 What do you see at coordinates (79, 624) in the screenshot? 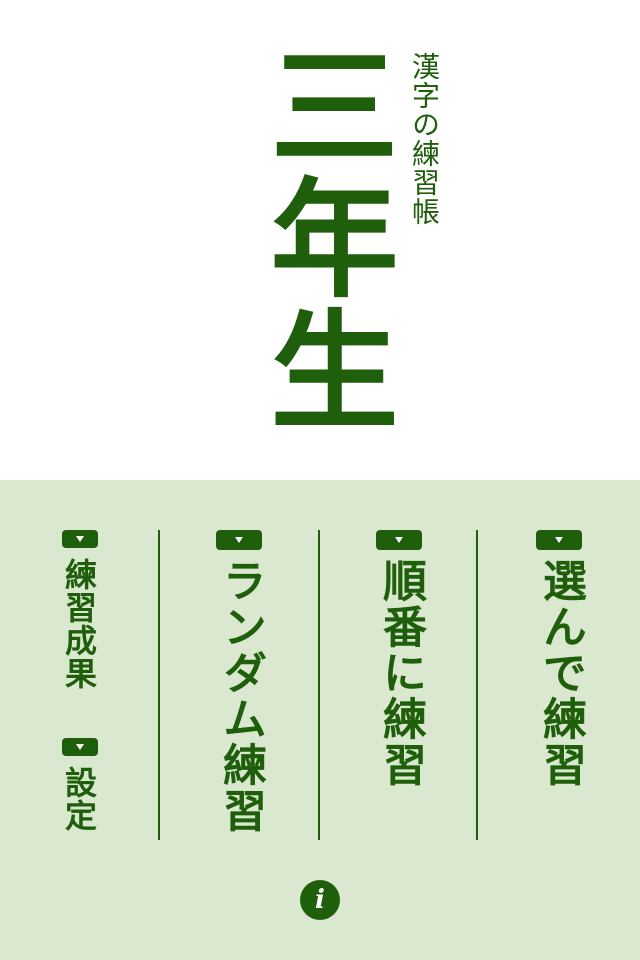
I see `menu-results-label: 練習成果` at bounding box center [79, 624].